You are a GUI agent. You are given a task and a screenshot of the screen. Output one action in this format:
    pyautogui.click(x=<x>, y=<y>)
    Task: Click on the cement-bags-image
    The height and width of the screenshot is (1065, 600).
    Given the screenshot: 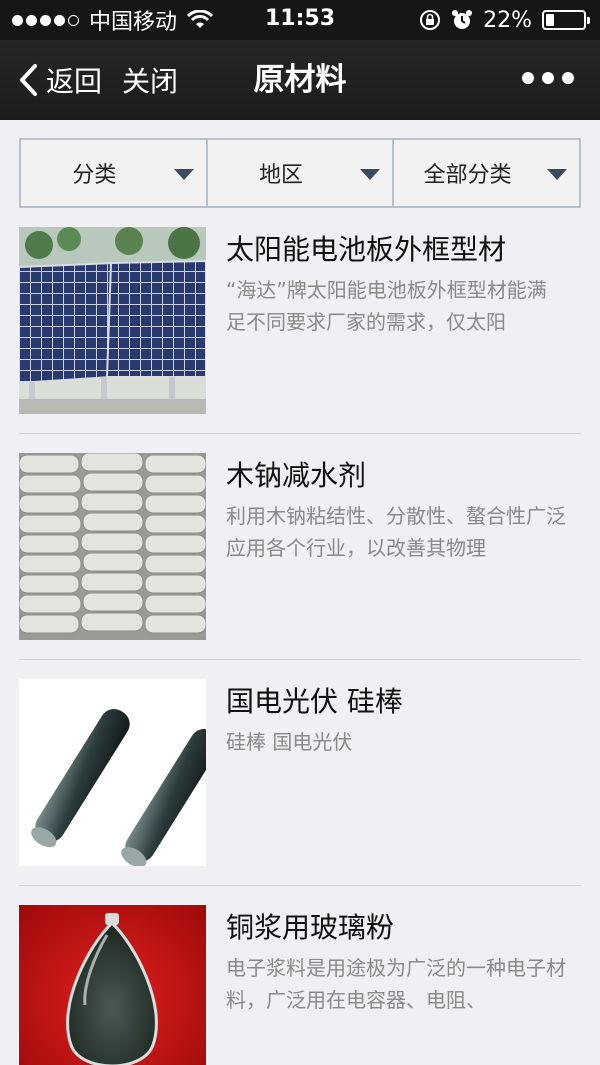 What is the action you would take?
    pyautogui.click(x=112, y=546)
    